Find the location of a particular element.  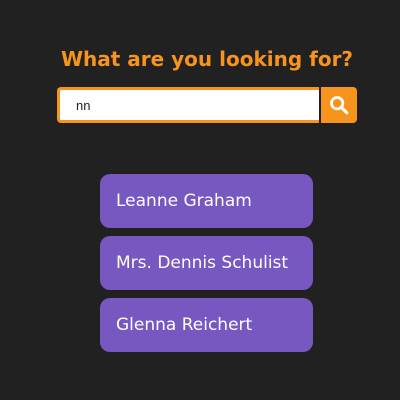

page-heading: What are you looking for? is located at coordinates (207, 59).